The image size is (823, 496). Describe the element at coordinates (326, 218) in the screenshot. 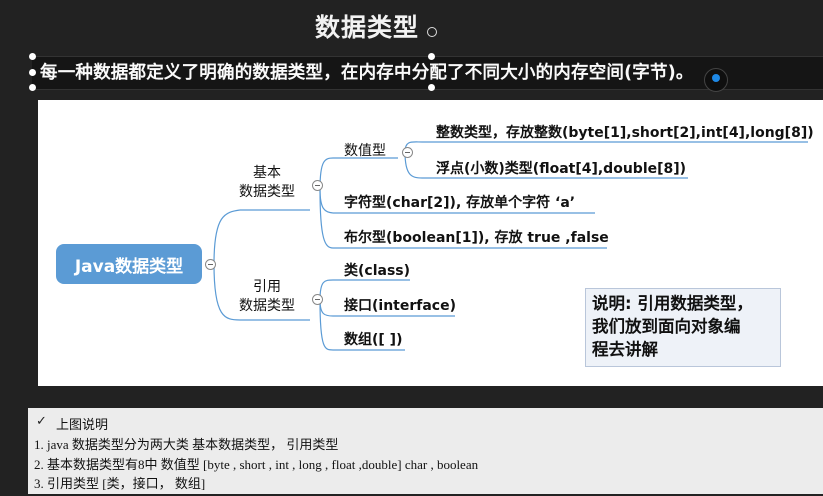

I see `connector-boolean` at that location.